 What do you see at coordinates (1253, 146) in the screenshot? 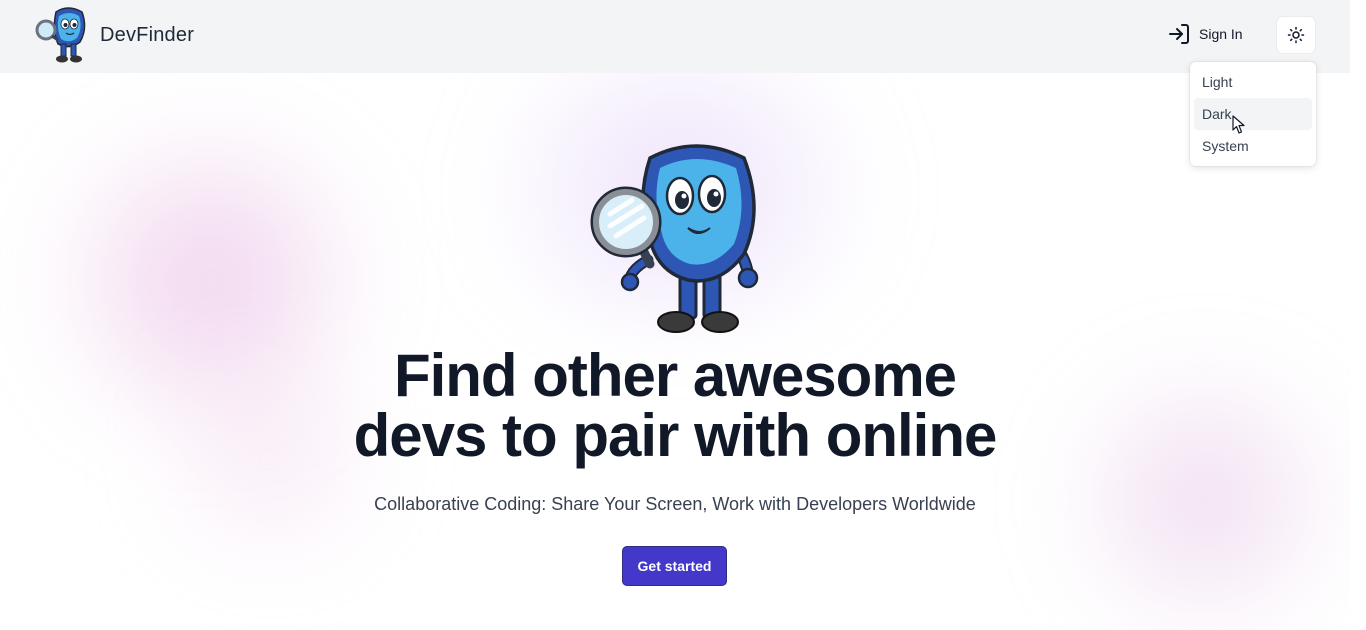
I see `theme-menu-item-system: System` at bounding box center [1253, 146].